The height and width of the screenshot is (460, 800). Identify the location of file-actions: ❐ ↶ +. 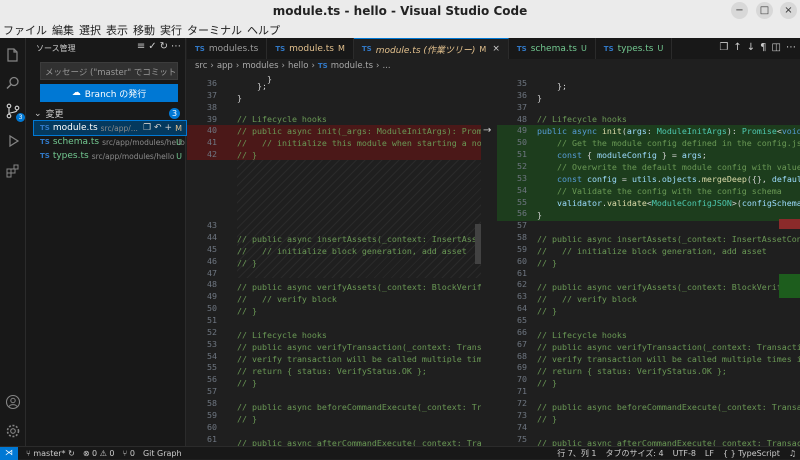
(157, 128).